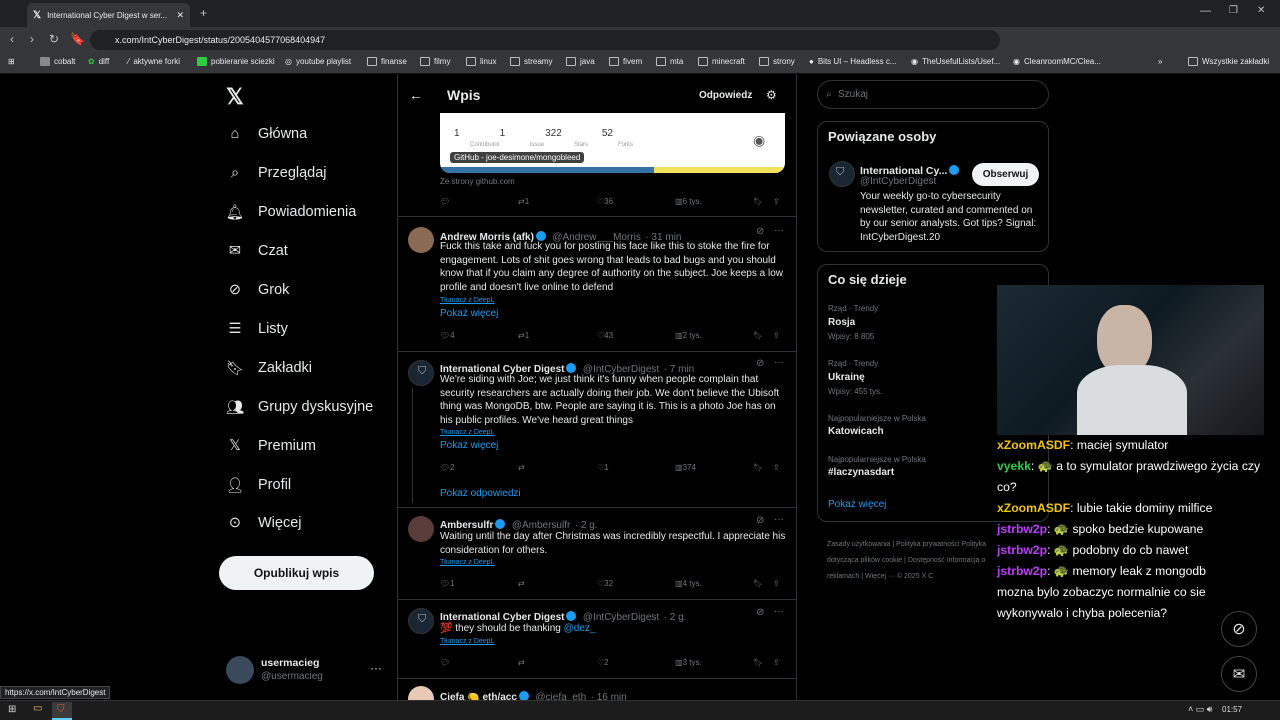 Image resolution: width=1280 pixels, height=720 pixels. What do you see at coordinates (203, 13) in the screenshot?
I see `new-tab-icon: +` at bounding box center [203, 13].